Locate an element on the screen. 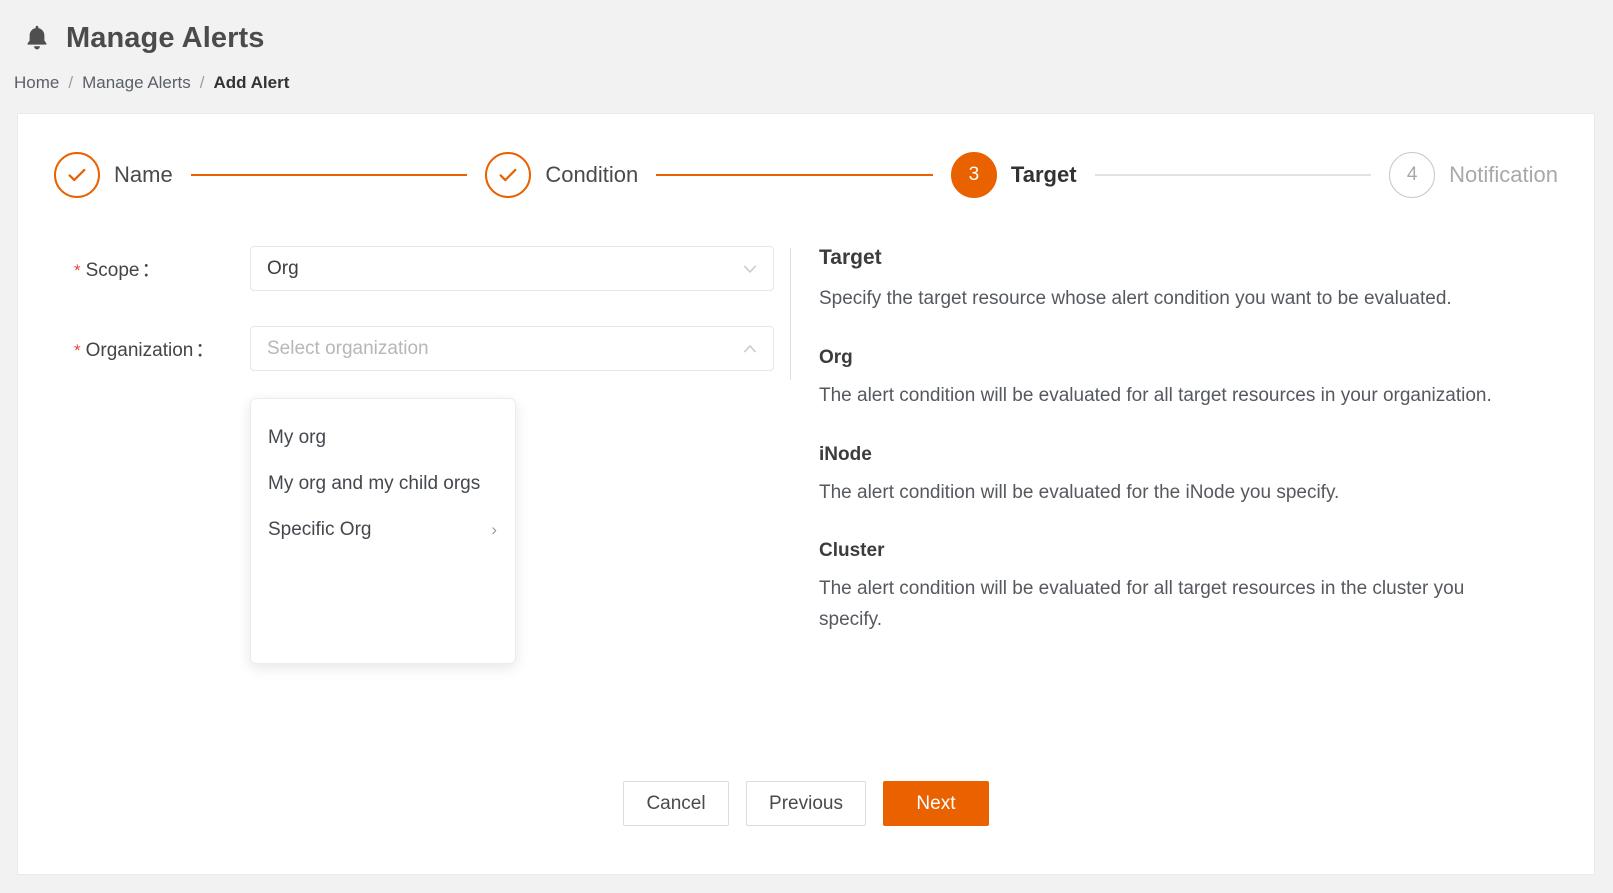 Image resolution: width=1613 pixels, height=893 pixels. breadcrumb: Home / Manage Alerts / Add Alert is located at coordinates (806, 83).